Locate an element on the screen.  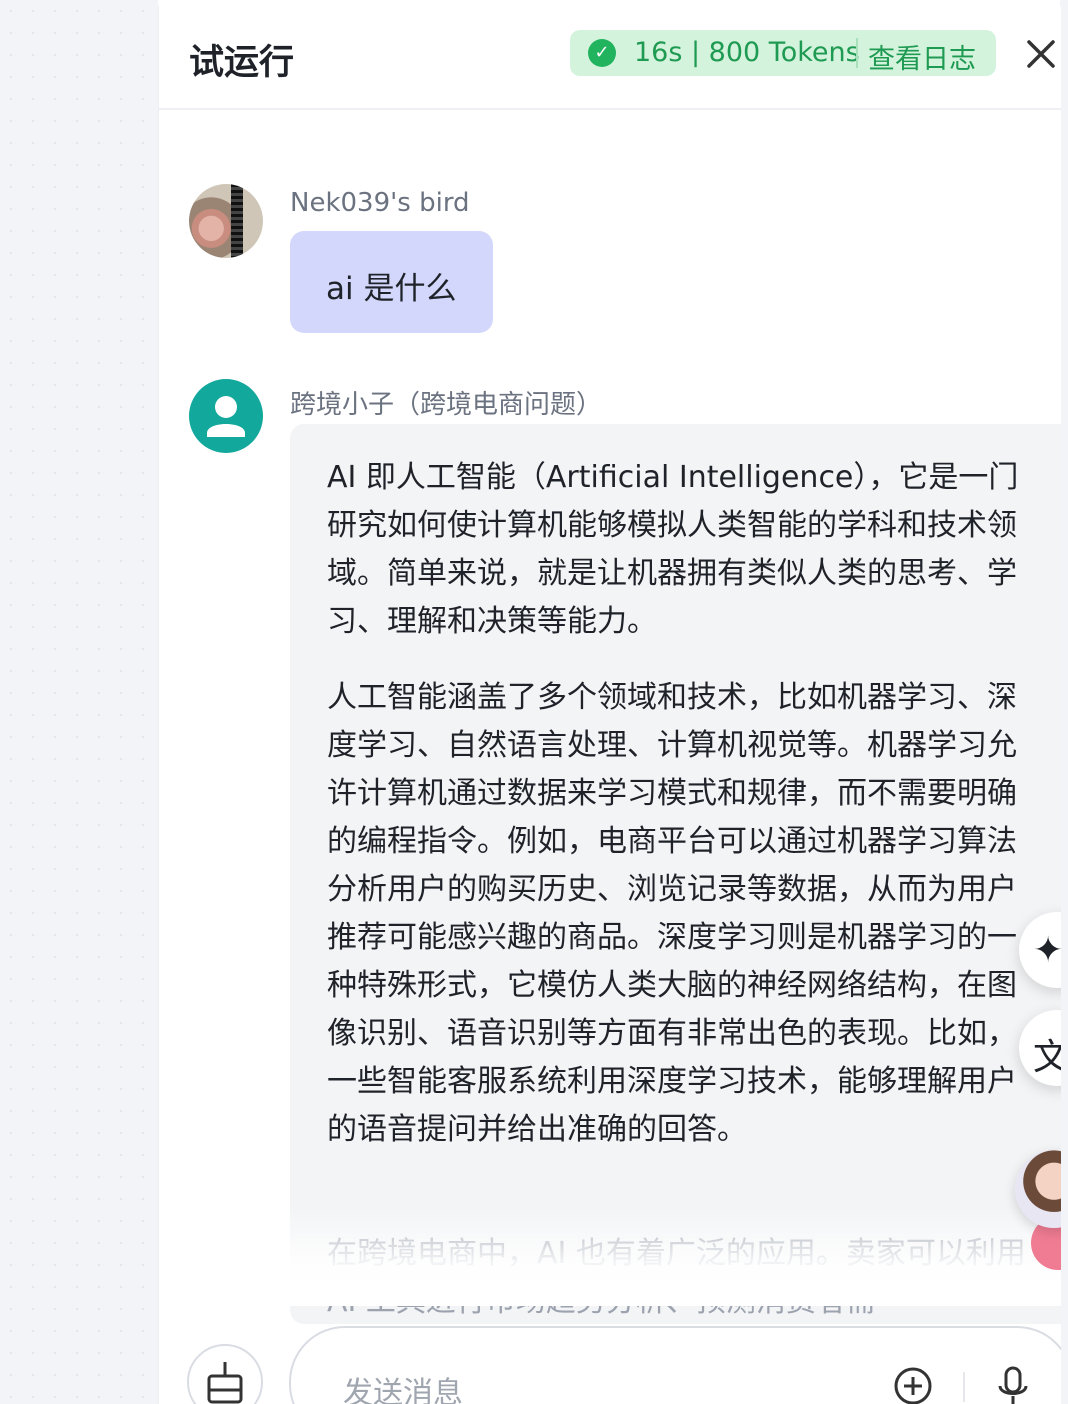
run-status-badge: ✓ 16s | 800 Tokens 查看日志 is located at coordinates (783, 53).